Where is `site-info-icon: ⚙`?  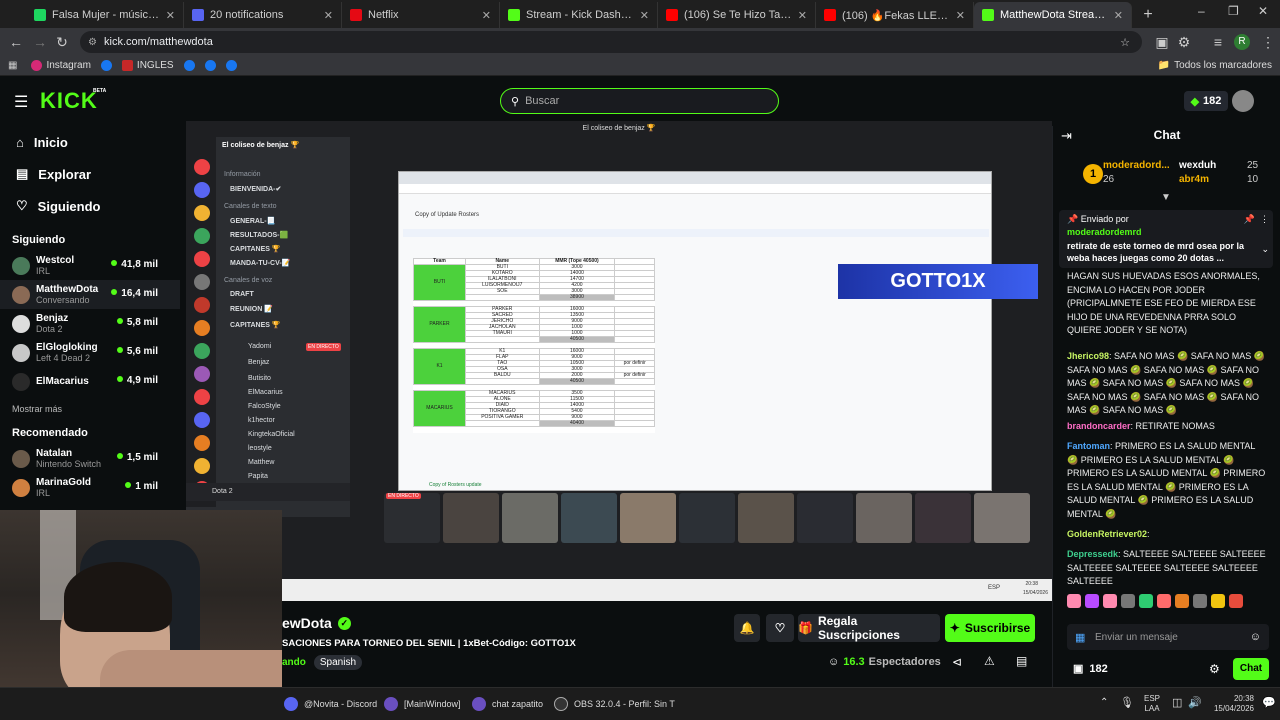
site-info-icon: ⚙ is located at coordinates (92, 42).